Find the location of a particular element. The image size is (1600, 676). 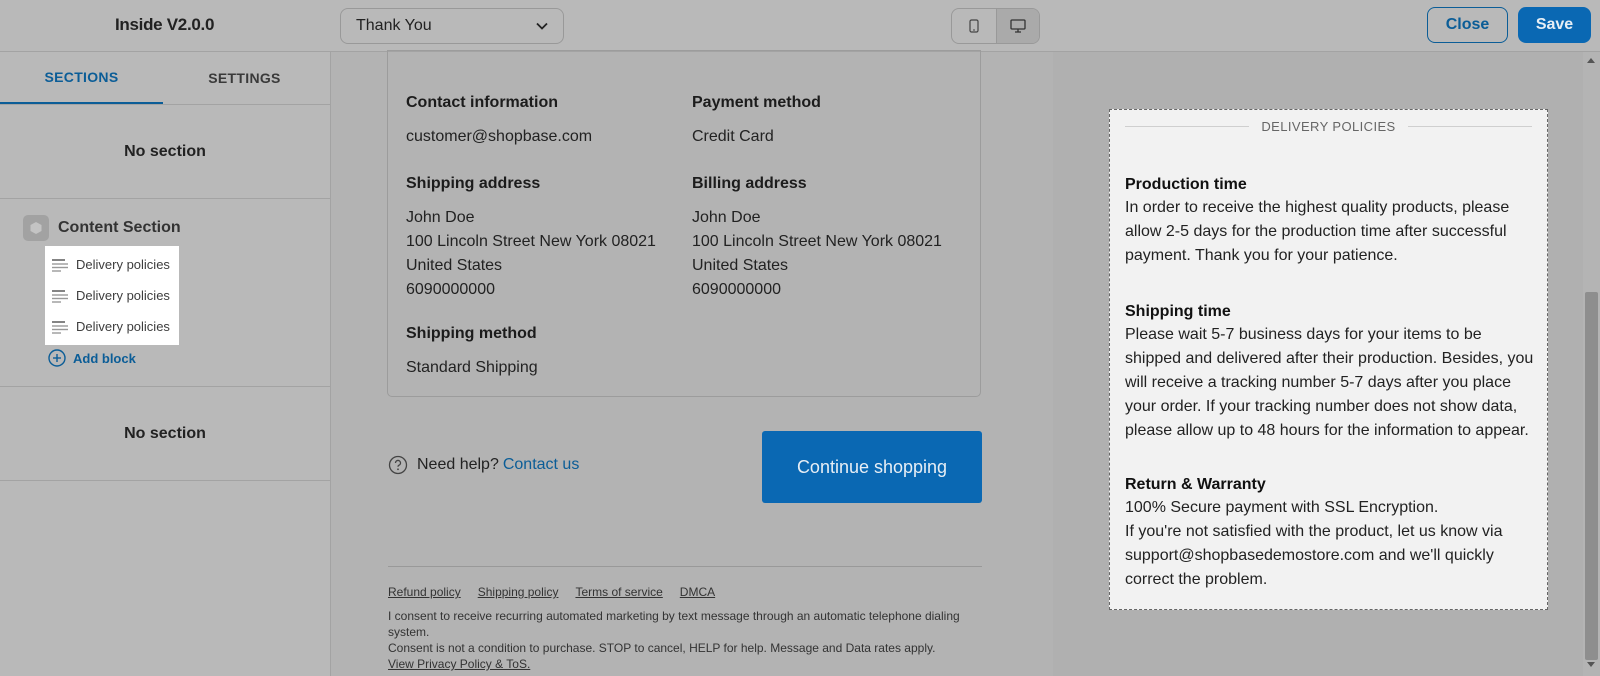

policy-title: Production time is located at coordinates (1186, 184).